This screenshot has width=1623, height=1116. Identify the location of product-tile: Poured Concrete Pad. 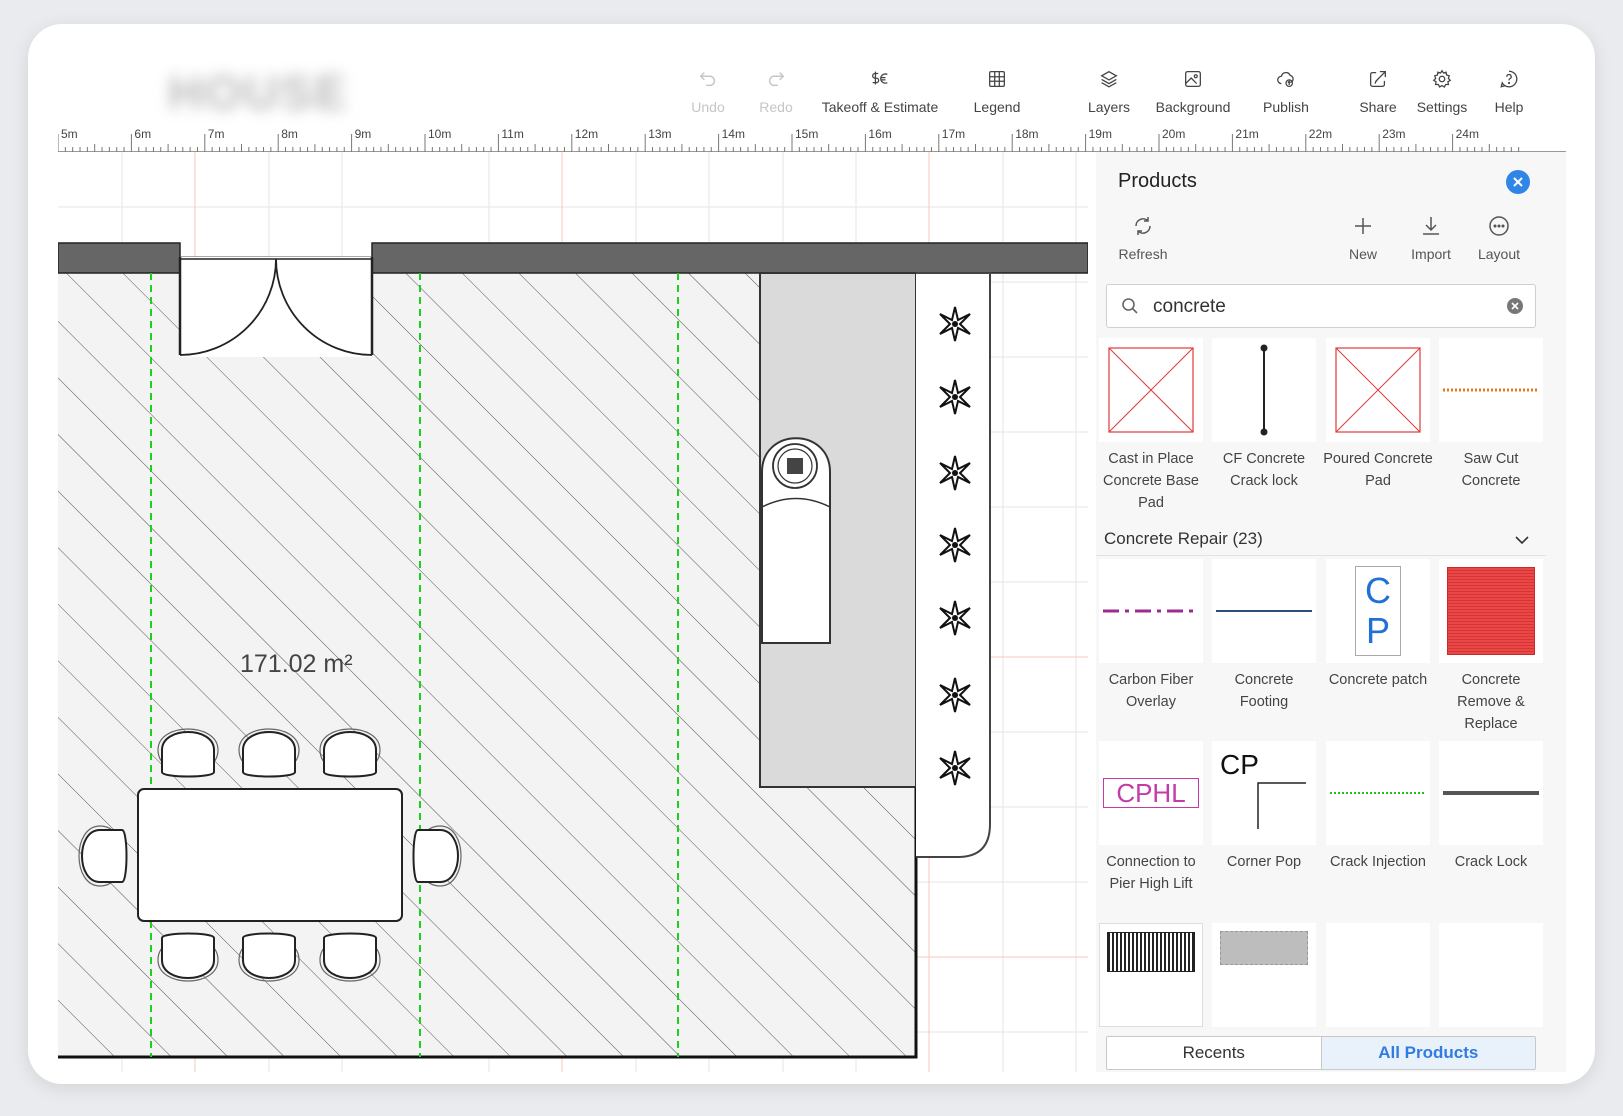
(1378, 415).